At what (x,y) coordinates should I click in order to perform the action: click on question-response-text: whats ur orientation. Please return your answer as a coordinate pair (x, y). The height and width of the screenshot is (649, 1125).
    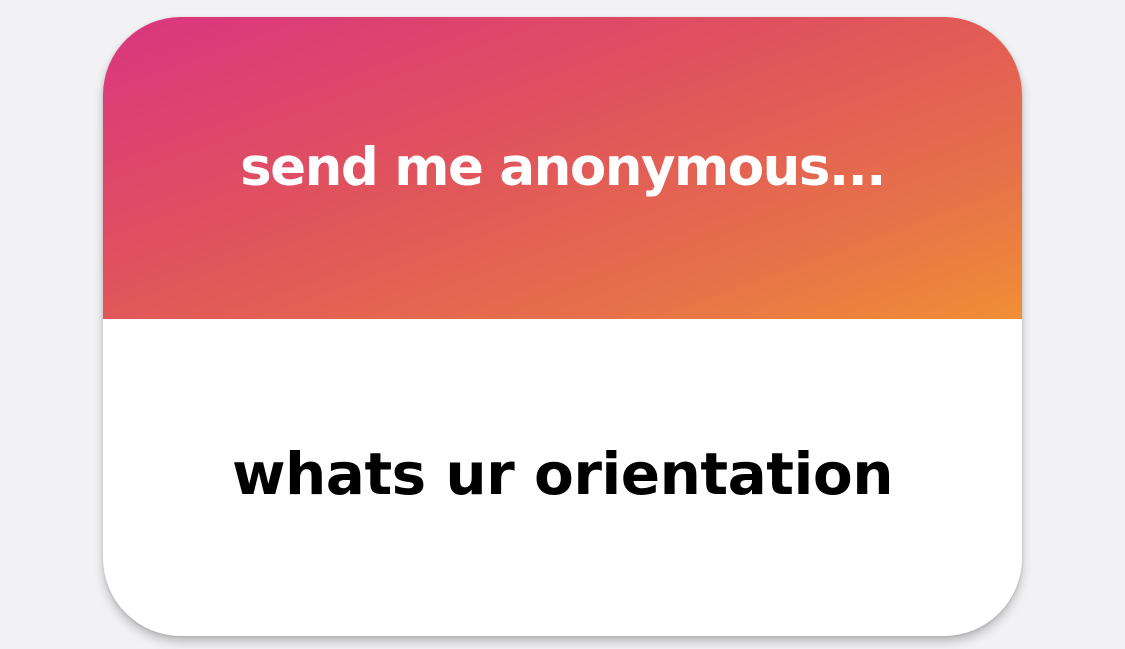
    Looking at the image, I should click on (562, 473).